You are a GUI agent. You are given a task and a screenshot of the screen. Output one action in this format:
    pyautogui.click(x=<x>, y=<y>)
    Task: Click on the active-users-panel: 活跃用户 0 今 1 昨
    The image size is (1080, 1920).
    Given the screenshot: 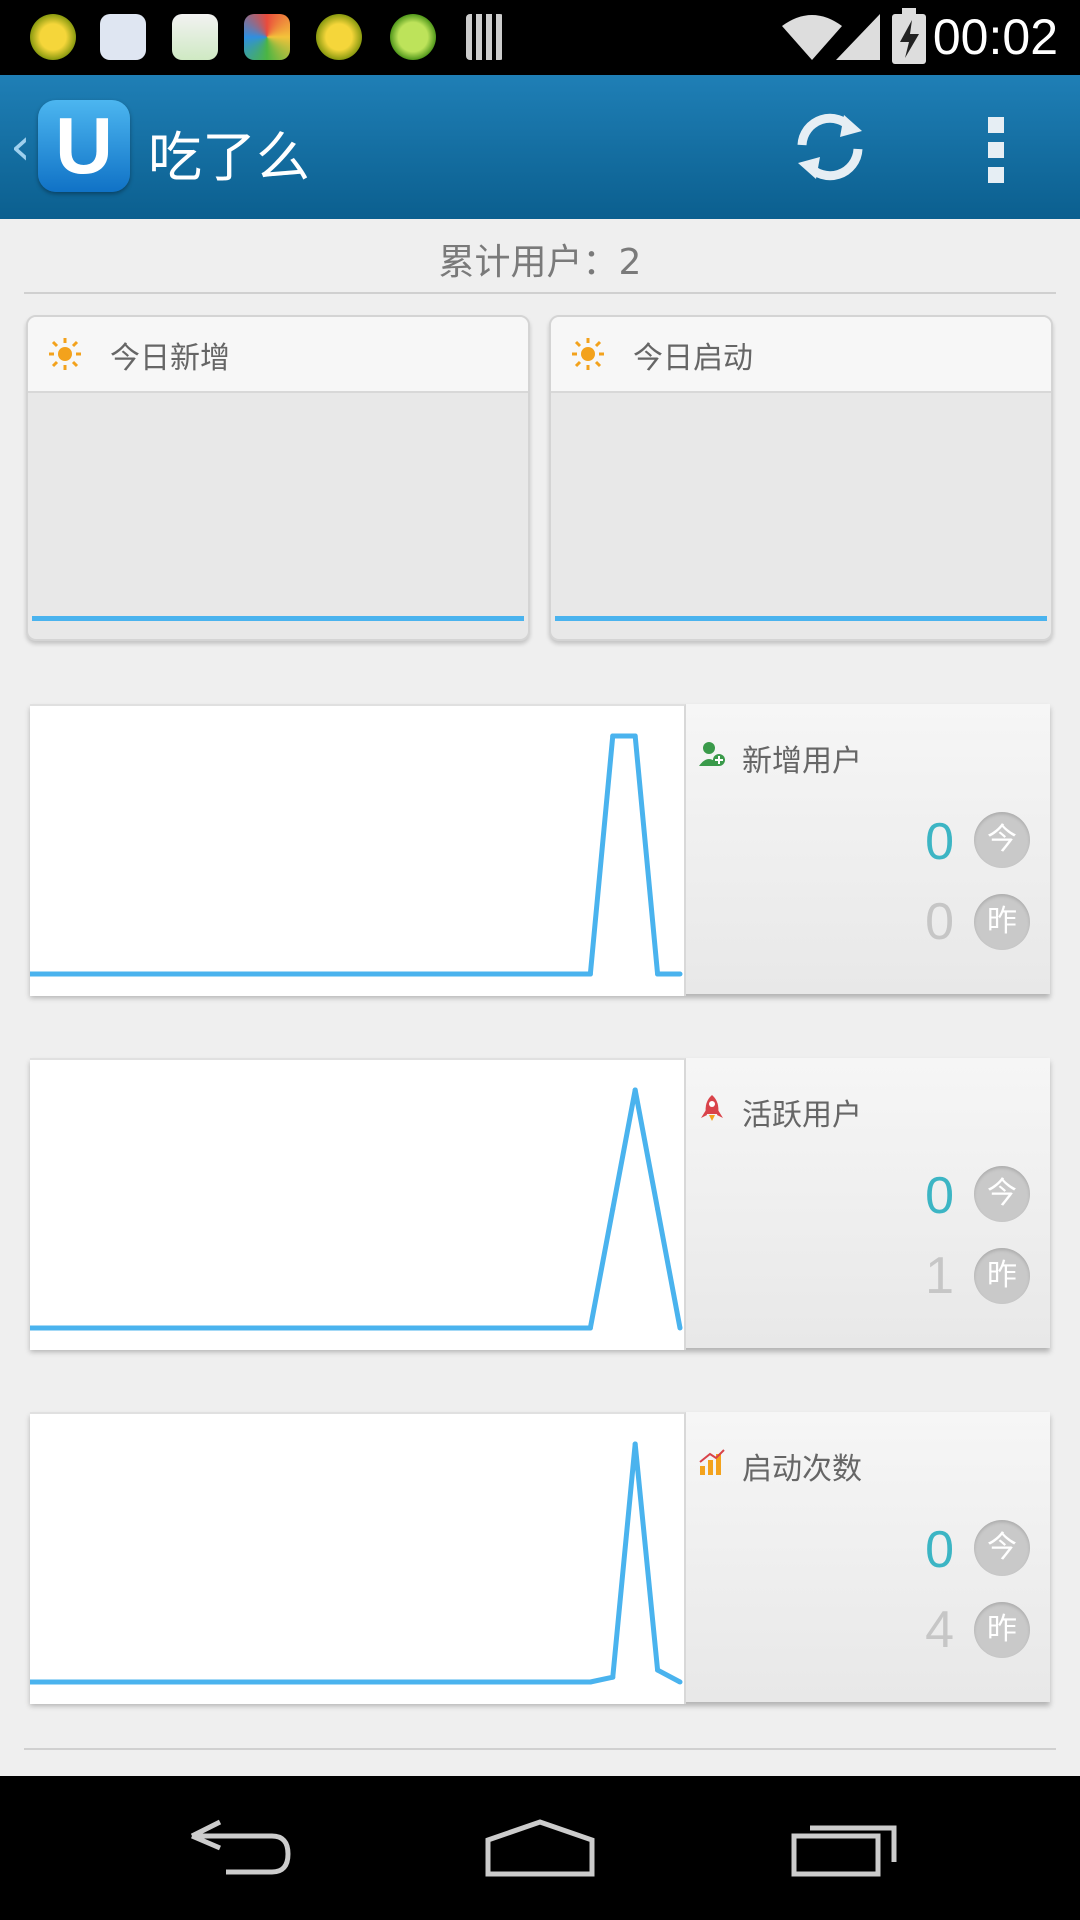 What is the action you would take?
    pyautogui.click(x=540, y=1204)
    